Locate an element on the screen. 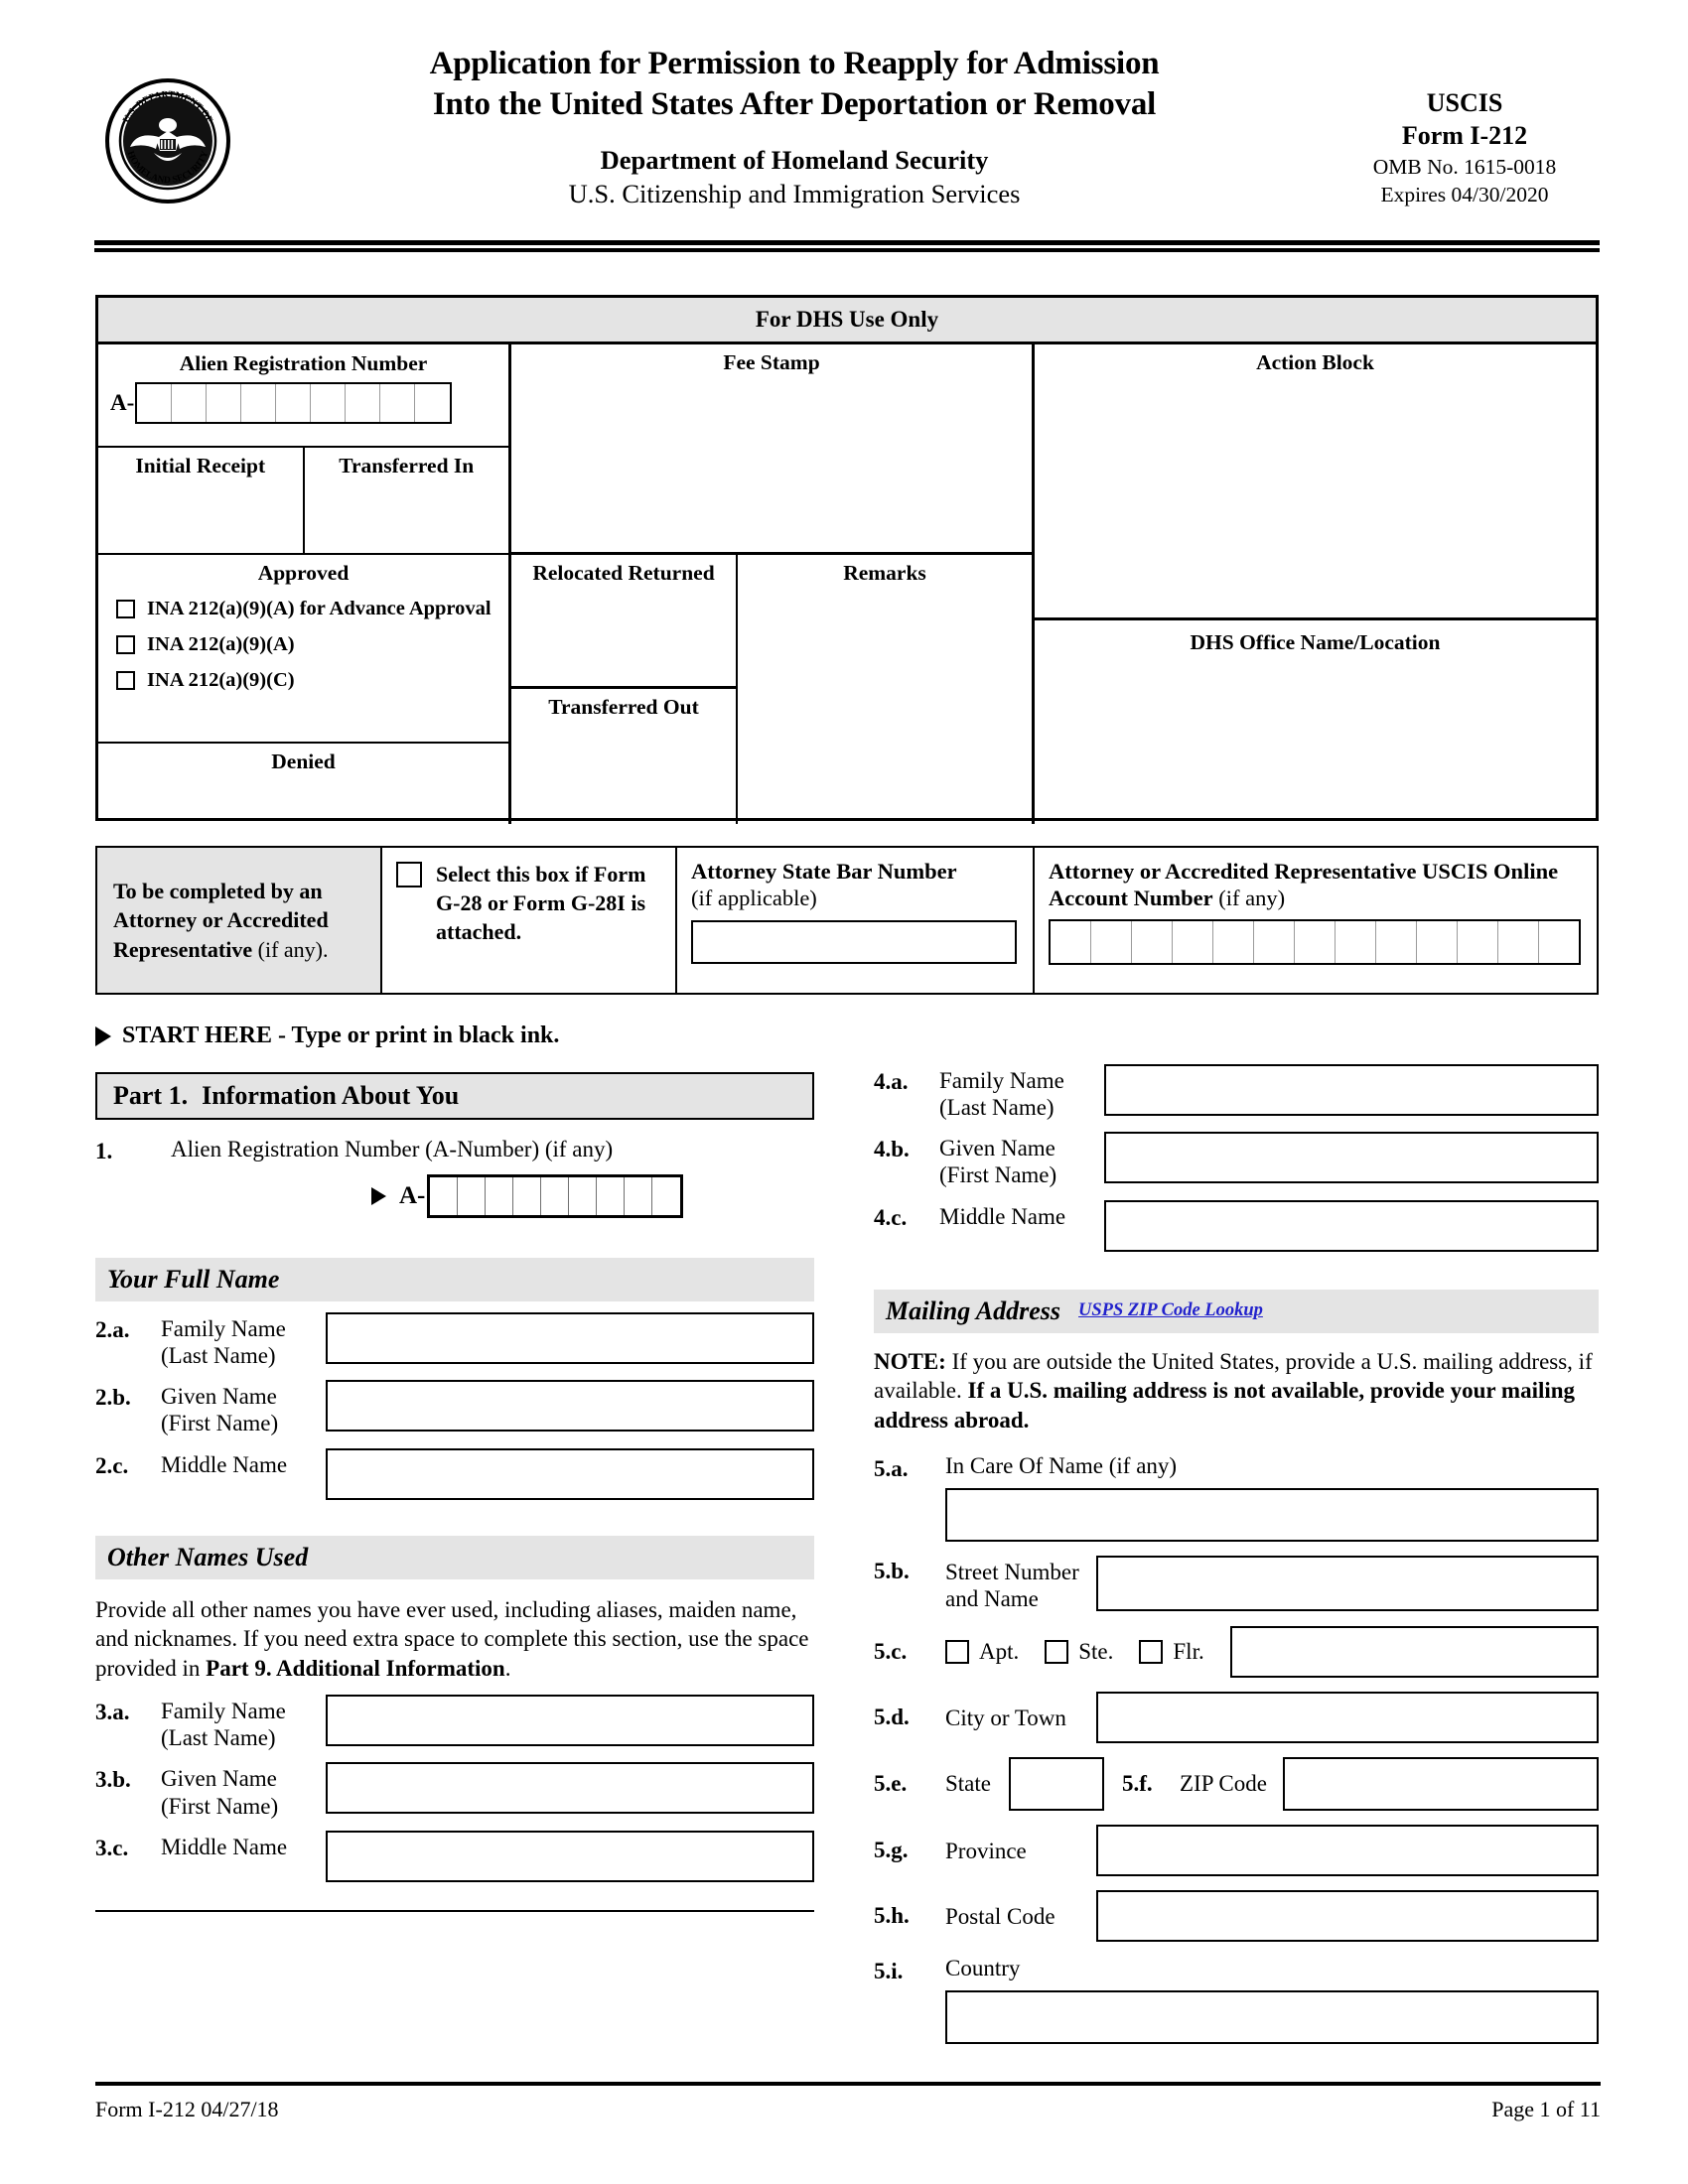 The width and height of the screenshot is (1688, 2184). flr-checkbox-group: Flr. is located at coordinates (1171, 1652).